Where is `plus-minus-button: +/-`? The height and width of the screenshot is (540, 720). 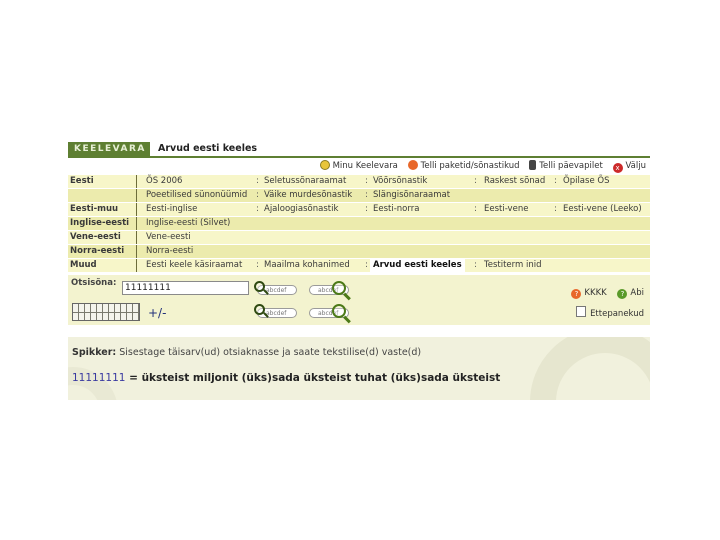 plus-minus-button: +/- is located at coordinates (157, 313).